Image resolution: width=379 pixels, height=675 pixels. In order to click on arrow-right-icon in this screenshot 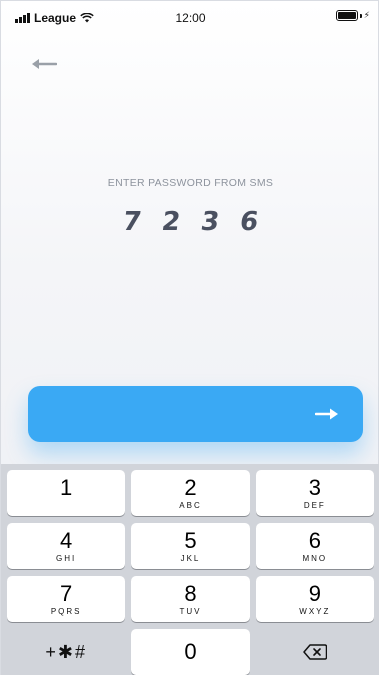, I will do `click(326, 414)`.